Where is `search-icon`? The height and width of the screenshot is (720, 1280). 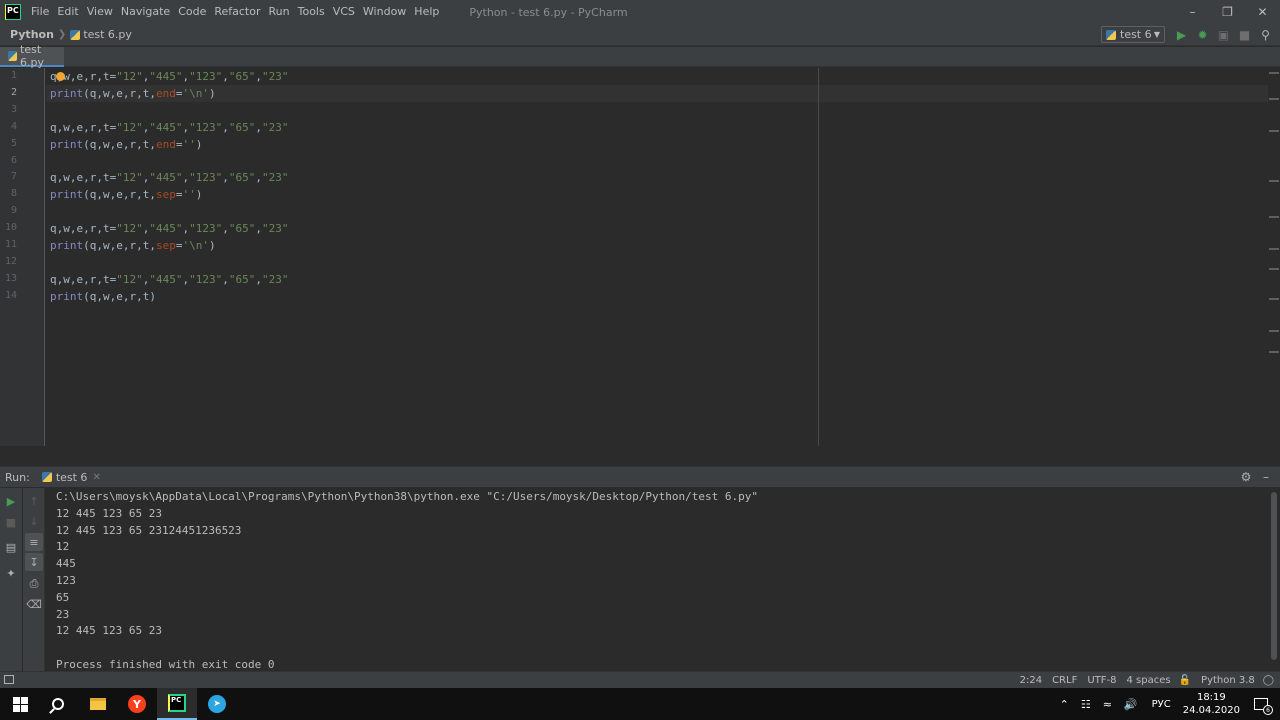
search-icon is located at coordinates (58, 704).